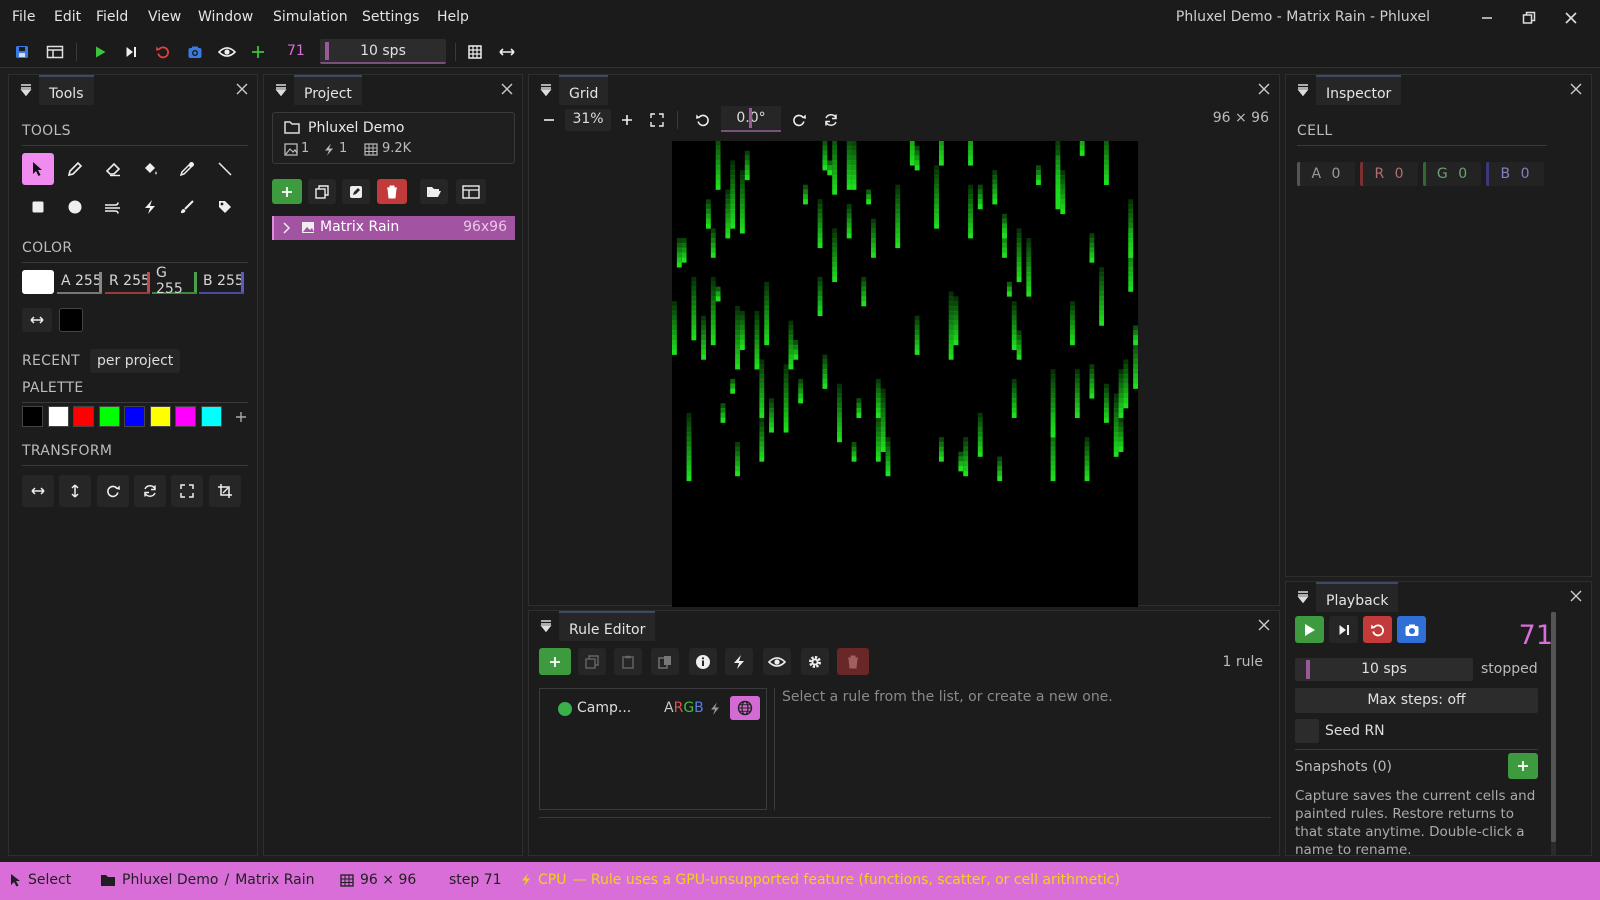  What do you see at coordinates (258, 52) in the screenshot?
I see `add-button` at bounding box center [258, 52].